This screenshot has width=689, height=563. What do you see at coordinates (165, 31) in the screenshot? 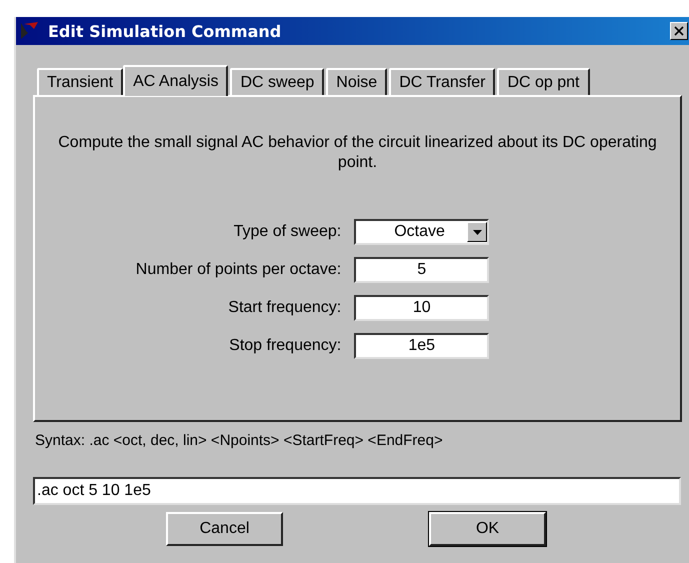
I see `window-title: Edit Simulation Command` at bounding box center [165, 31].